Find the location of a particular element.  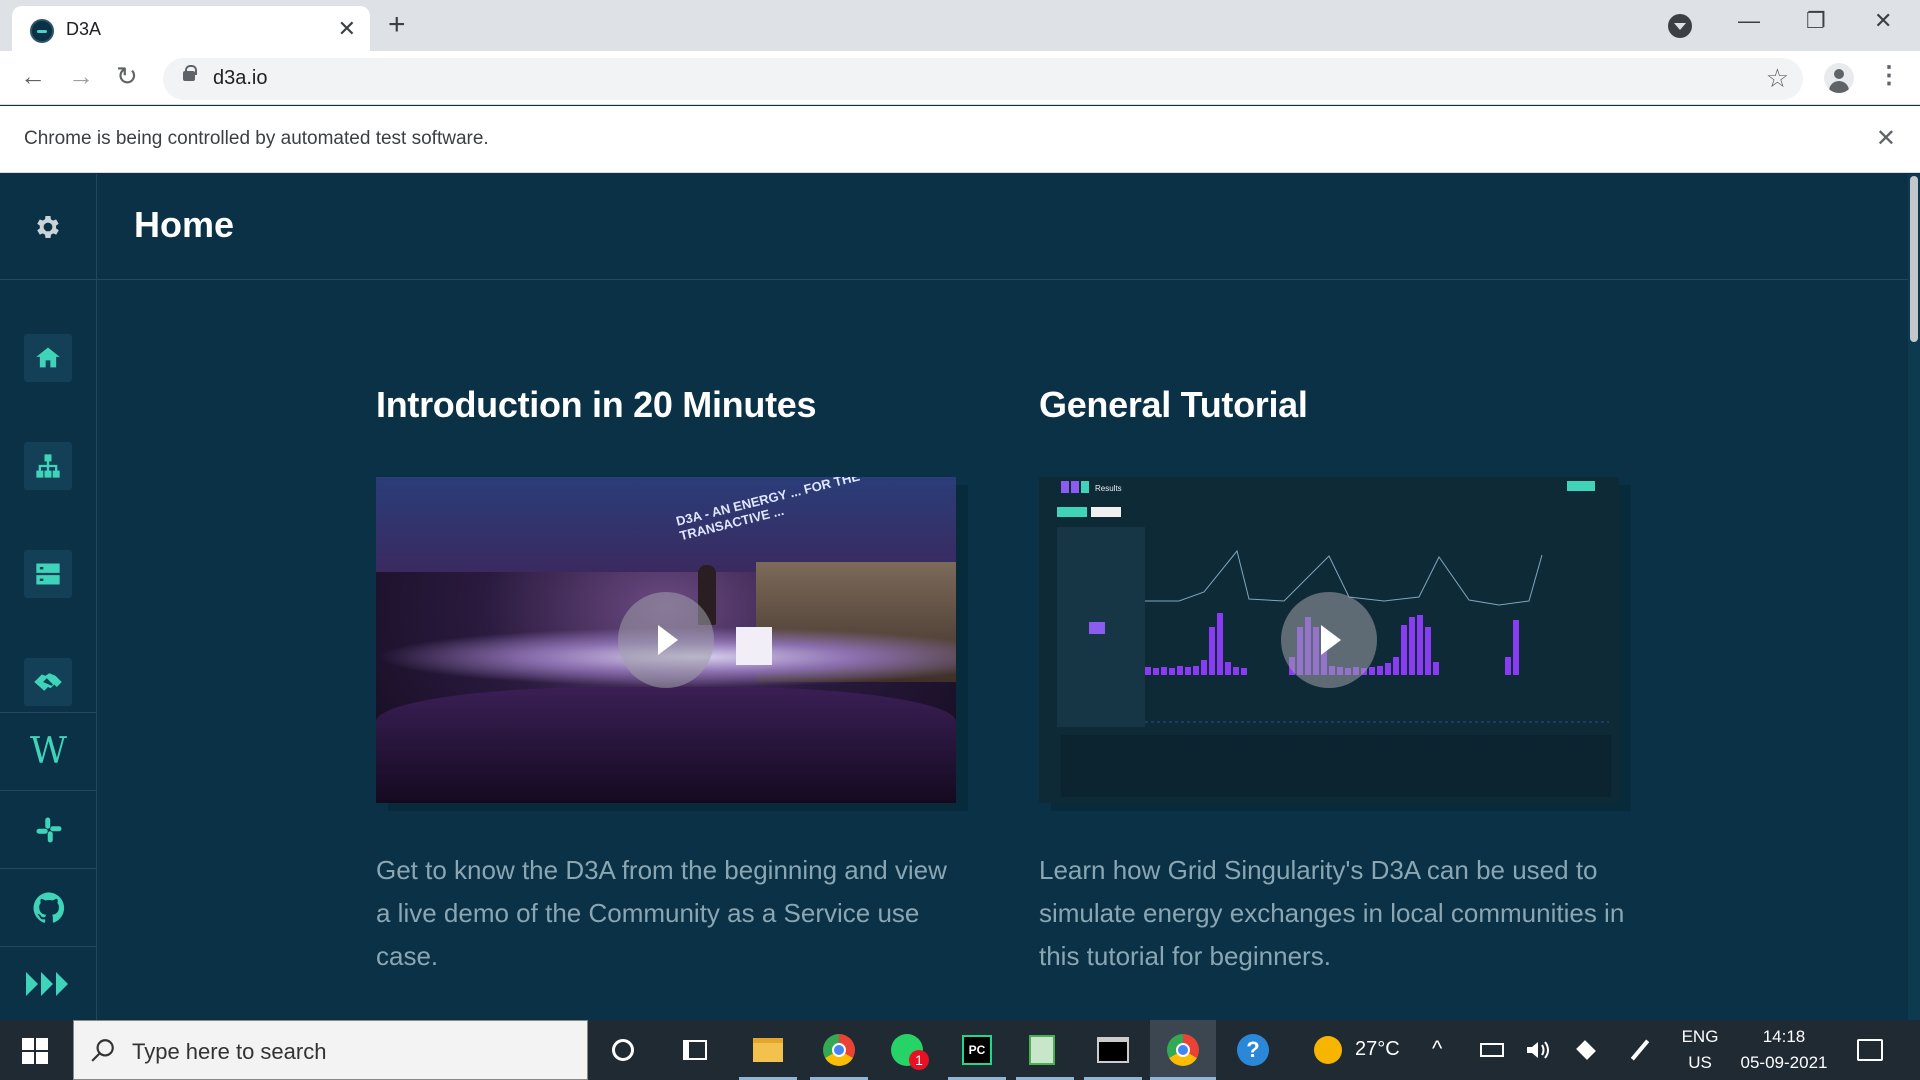

sidebar-item-collaborations is located at coordinates (48, 466).